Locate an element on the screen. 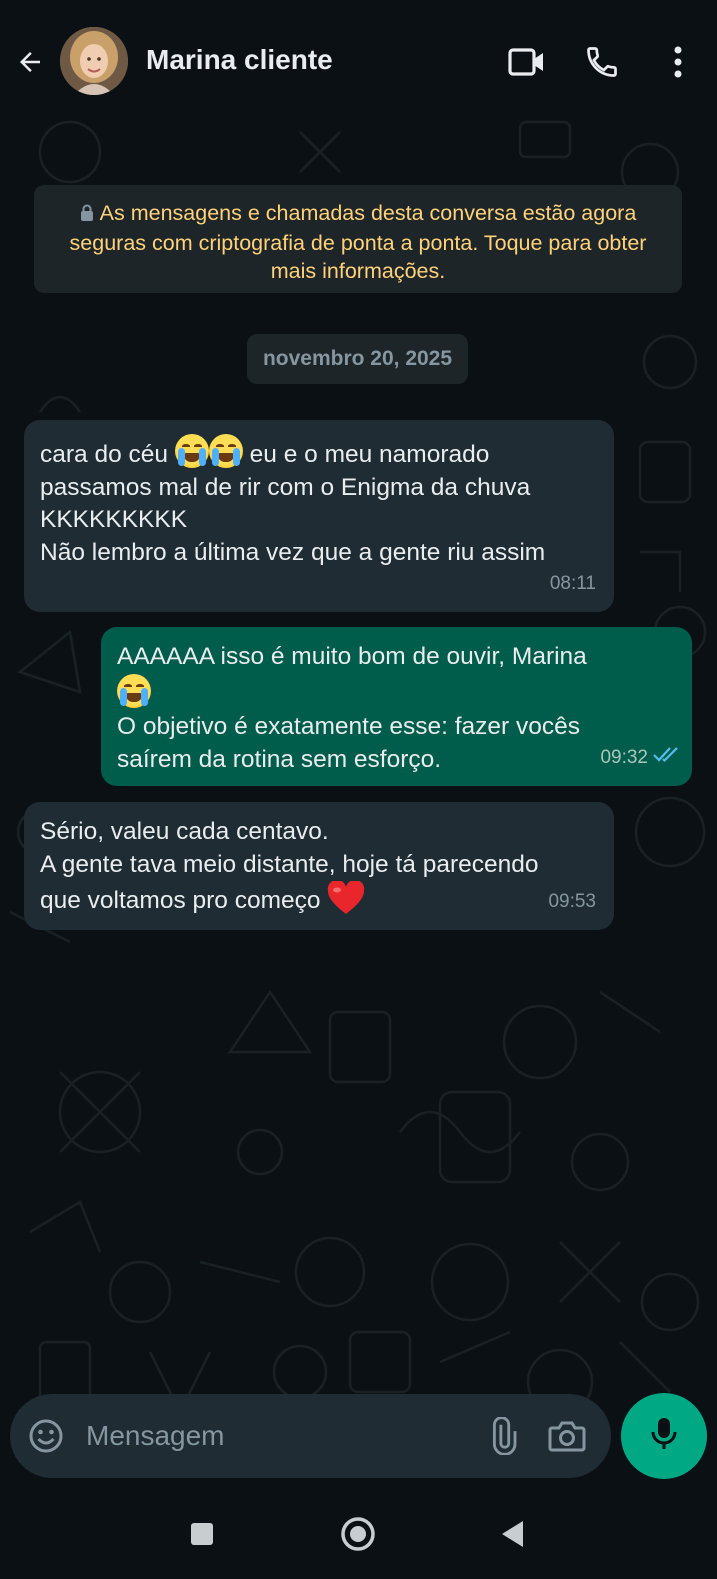 The height and width of the screenshot is (1579, 717). lock-icon is located at coordinates (87, 215).